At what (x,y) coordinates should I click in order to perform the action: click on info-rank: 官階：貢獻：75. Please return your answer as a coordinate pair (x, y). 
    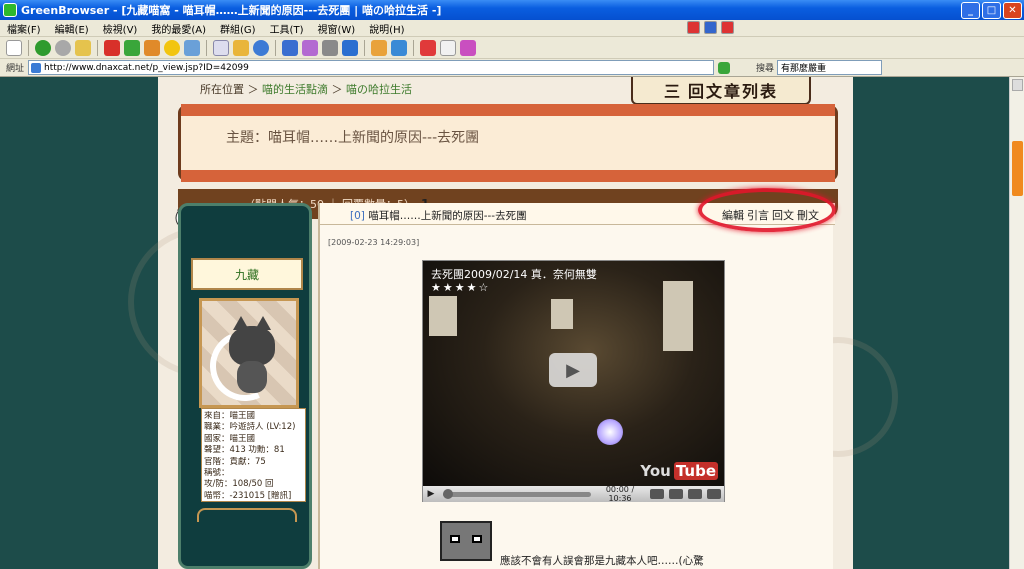
    Looking at the image, I should click on (235, 461).